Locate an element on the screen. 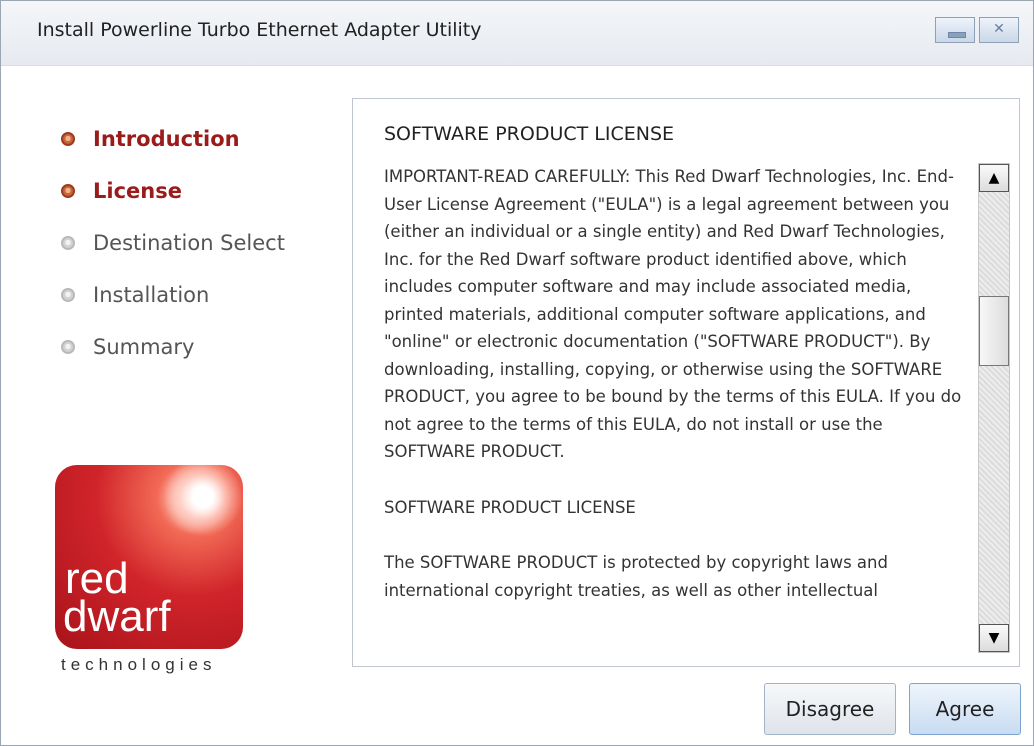 This screenshot has height=746, width=1034. close-button: ✕ is located at coordinates (999, 30).